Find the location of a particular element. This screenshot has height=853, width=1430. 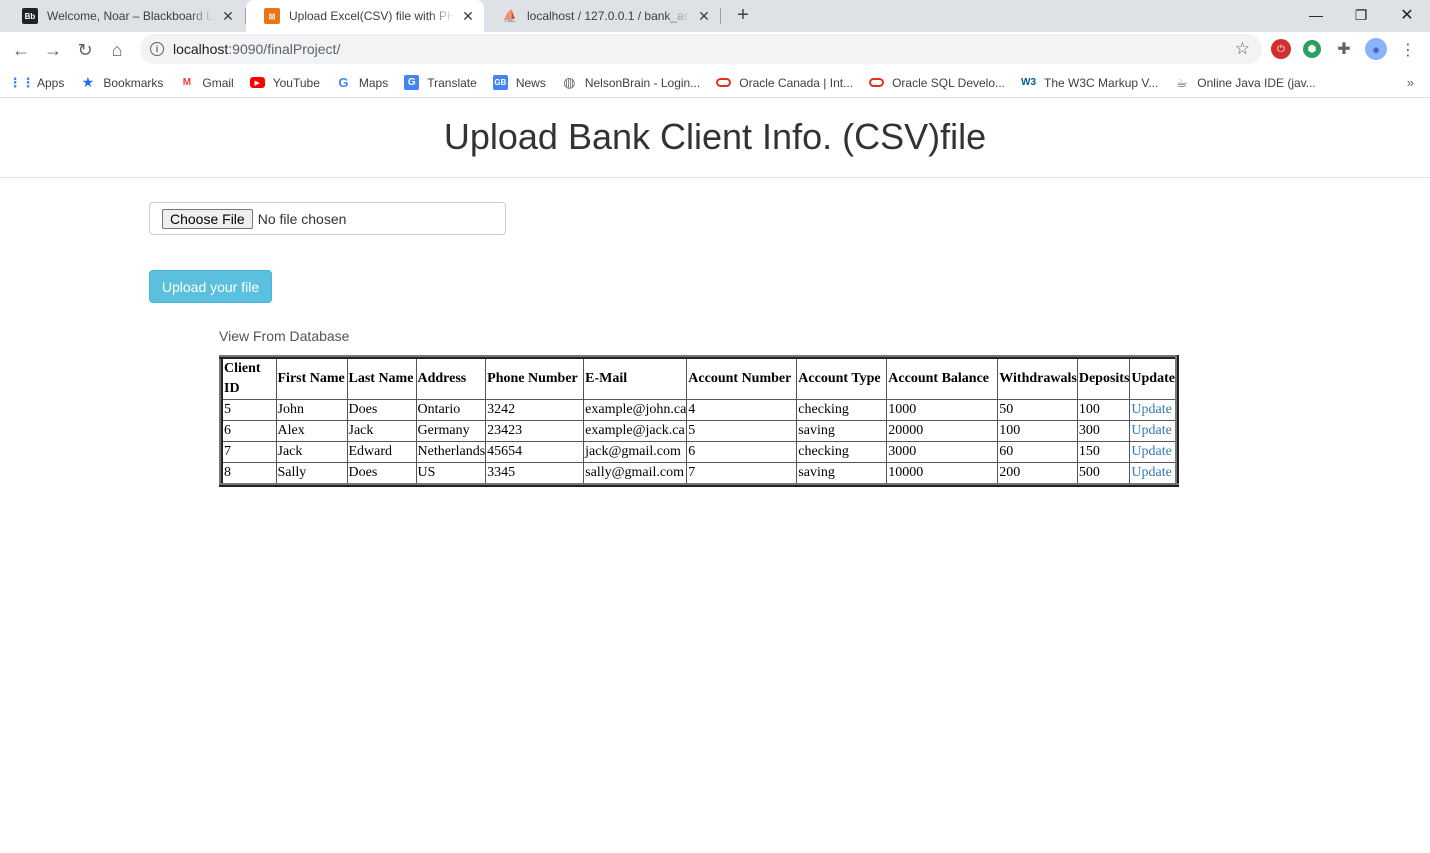

table-cell: Alex is located at coordinates (311, 431).